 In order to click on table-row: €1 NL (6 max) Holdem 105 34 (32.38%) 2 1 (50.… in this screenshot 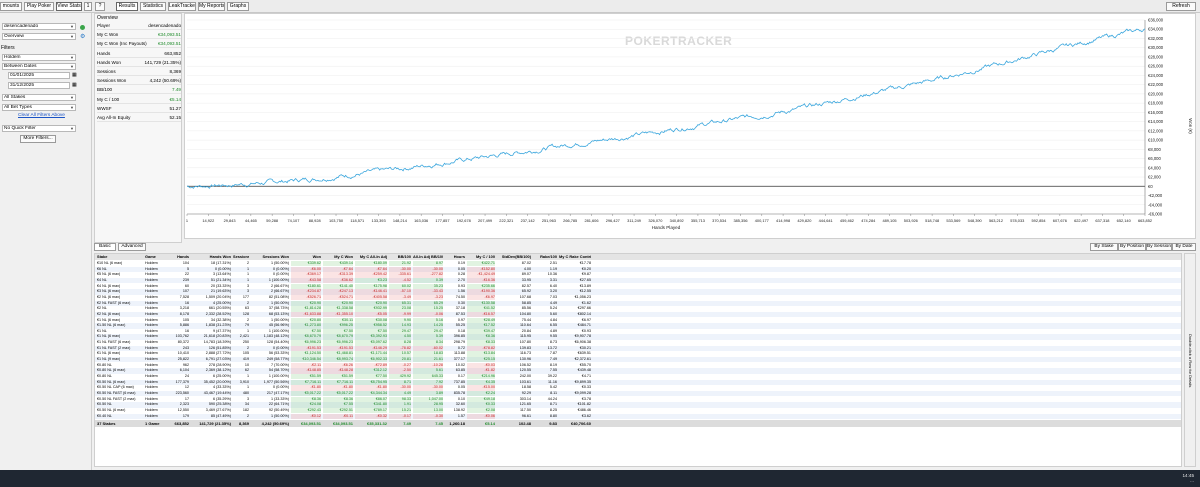, I will do `click(638, 320)`.